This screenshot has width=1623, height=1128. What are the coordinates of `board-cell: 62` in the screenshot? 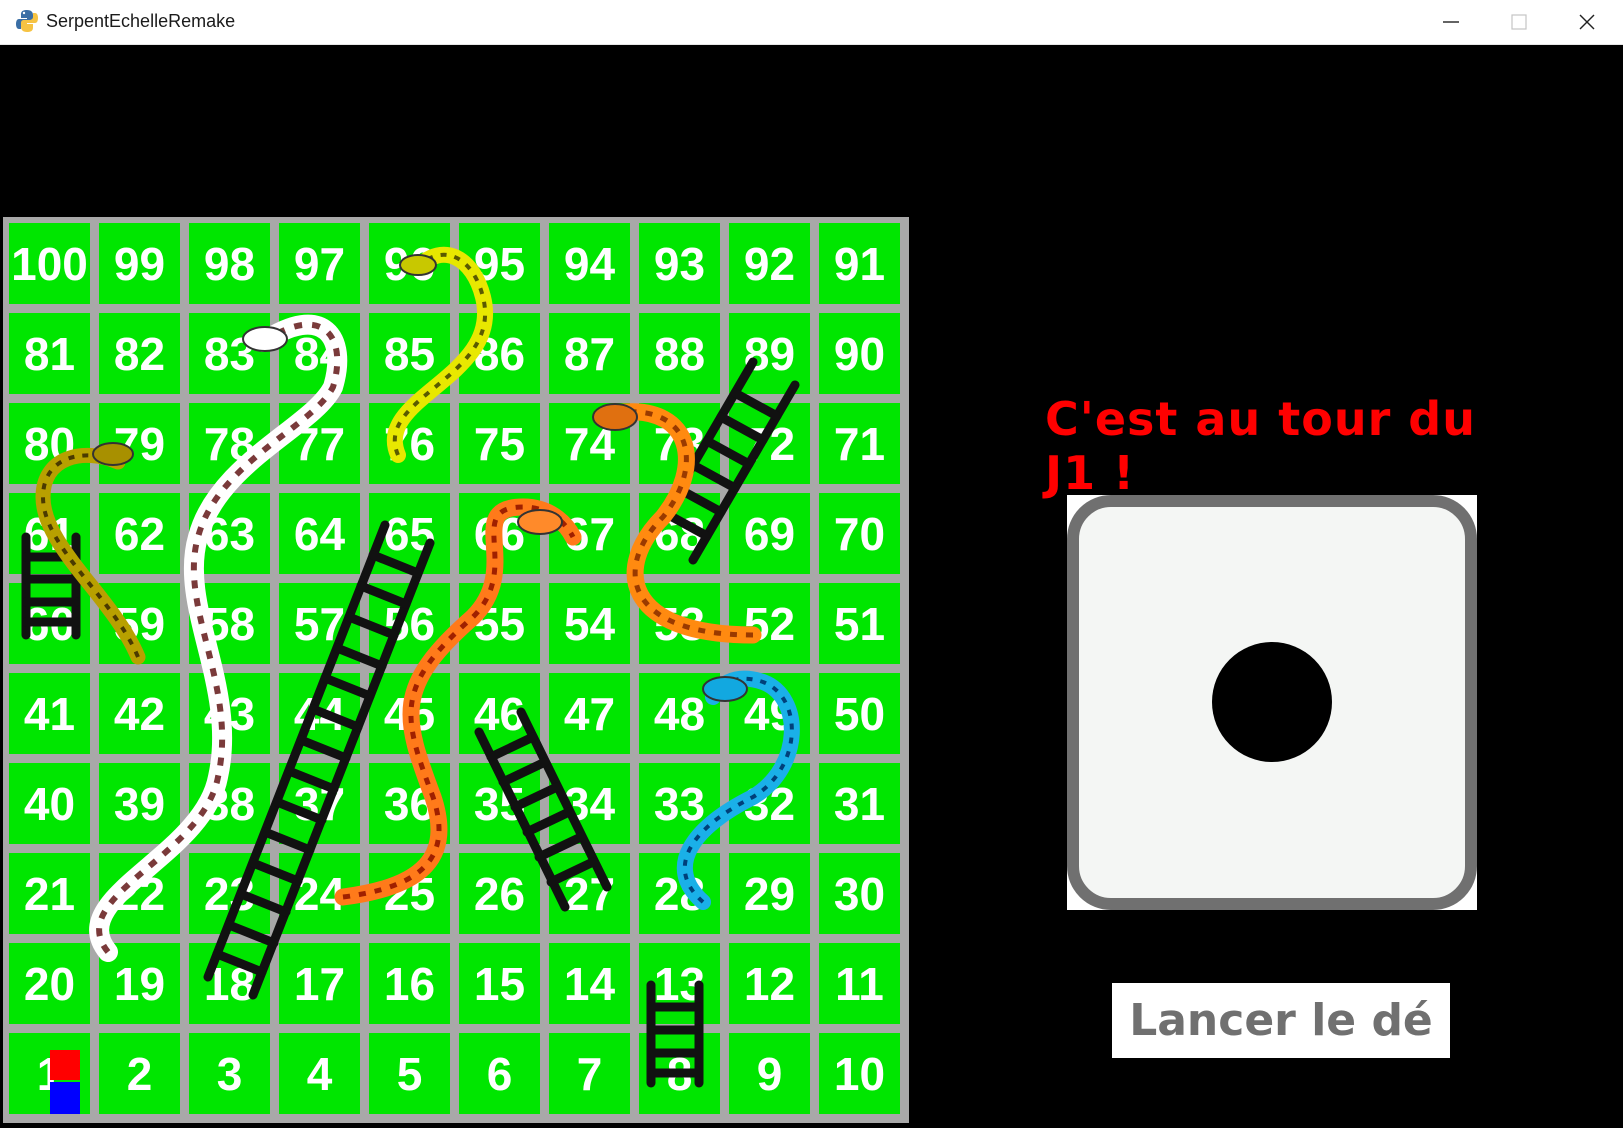 It's located at (139, 533).